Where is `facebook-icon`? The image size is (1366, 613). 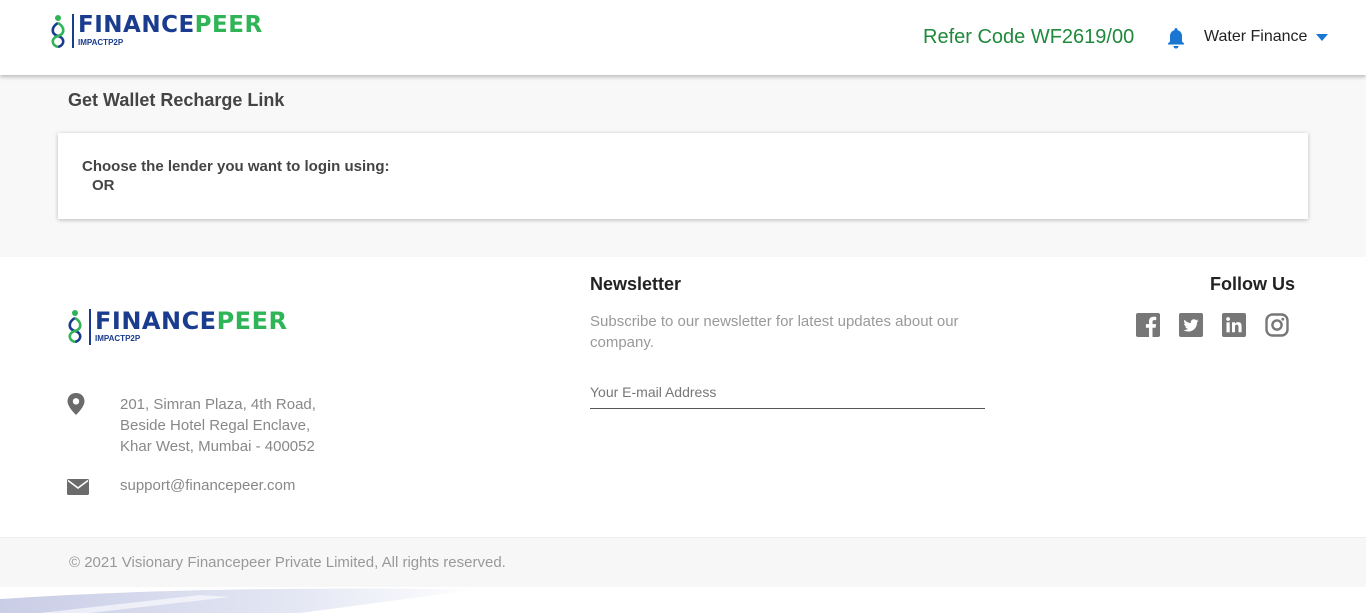 facebook-icon is located at coordinates (1148, 325).